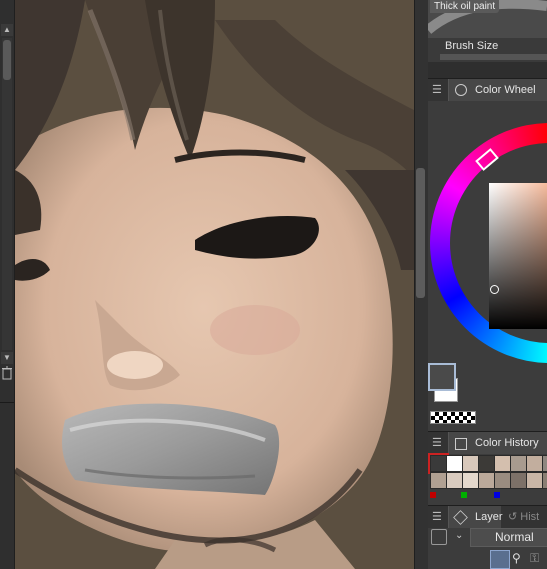  What do you see at coordinates (507, 443) in the screenshot?
I see `tab-color-history-label: Color History` at bounding box center [507, 443].